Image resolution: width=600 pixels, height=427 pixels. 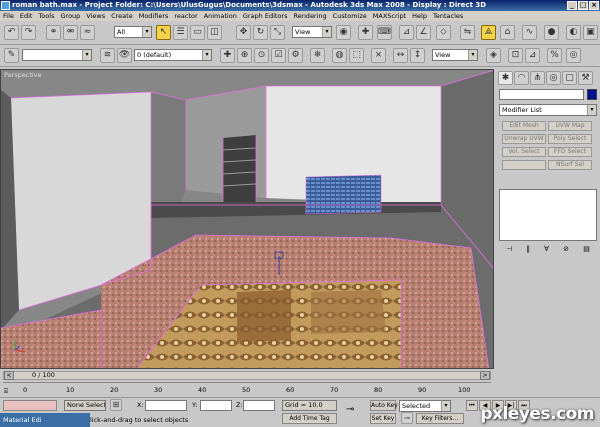 What do you see at coordinates (384, 32) in the screenshot?
I see `keyboard-shortcut-icon: ⌨` at bounding box center [384, 32].